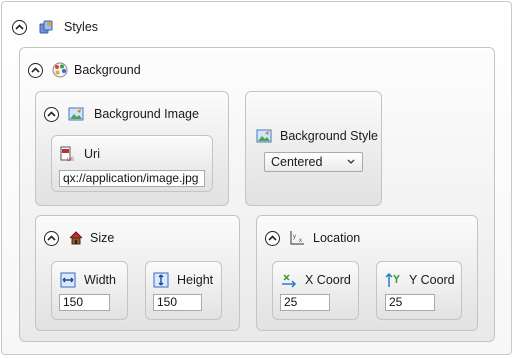  What do you see at coordinates (183, 290) in the screenshot?
I see `height-panel` at bounding box center [183, 290].